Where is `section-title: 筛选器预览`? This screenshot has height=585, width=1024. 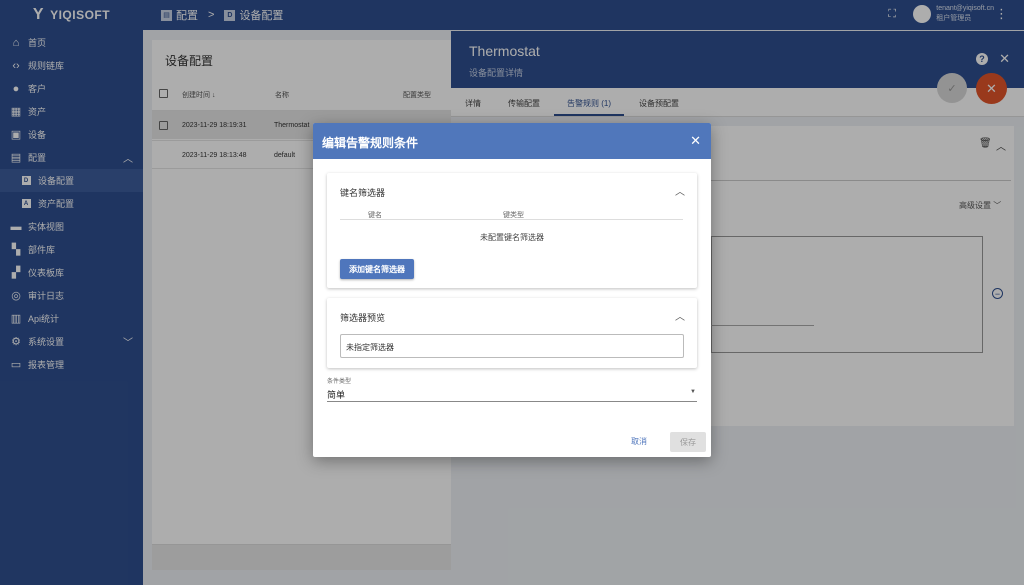
section-title: 筛选器预览 is located at coordinates (363, 318).